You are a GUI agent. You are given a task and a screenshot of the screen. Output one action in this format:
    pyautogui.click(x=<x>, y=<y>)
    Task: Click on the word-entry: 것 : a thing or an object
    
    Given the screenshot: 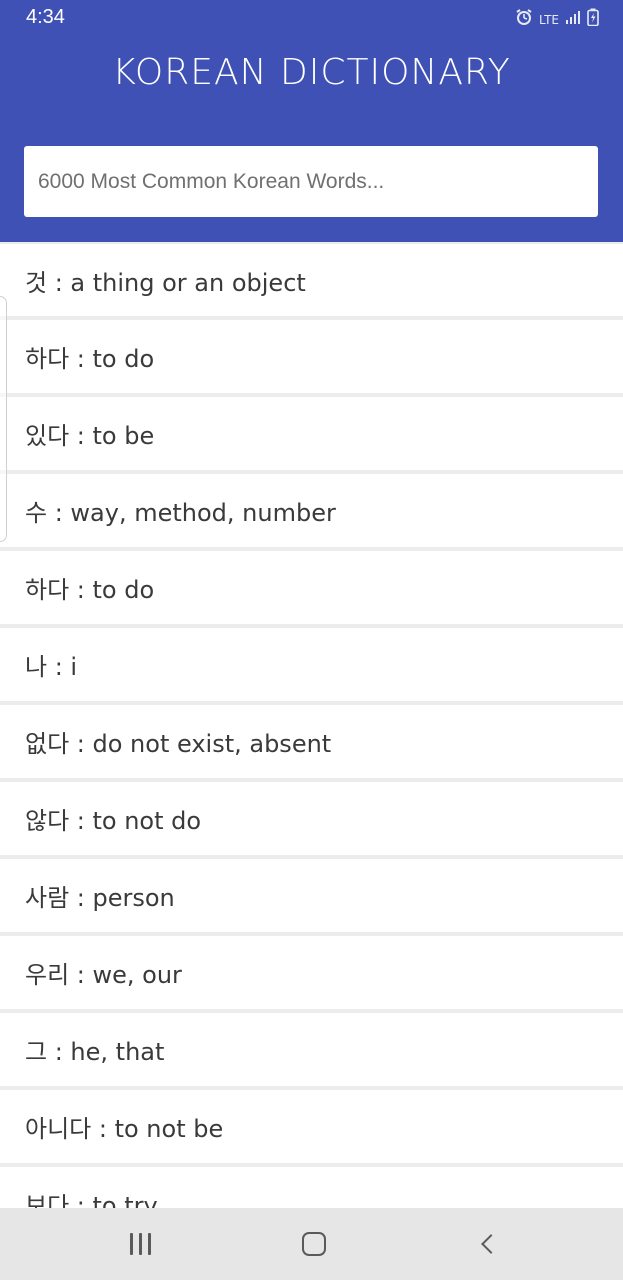 What is the action you would take?
    pyautogui.click(x=165, y=282)
    